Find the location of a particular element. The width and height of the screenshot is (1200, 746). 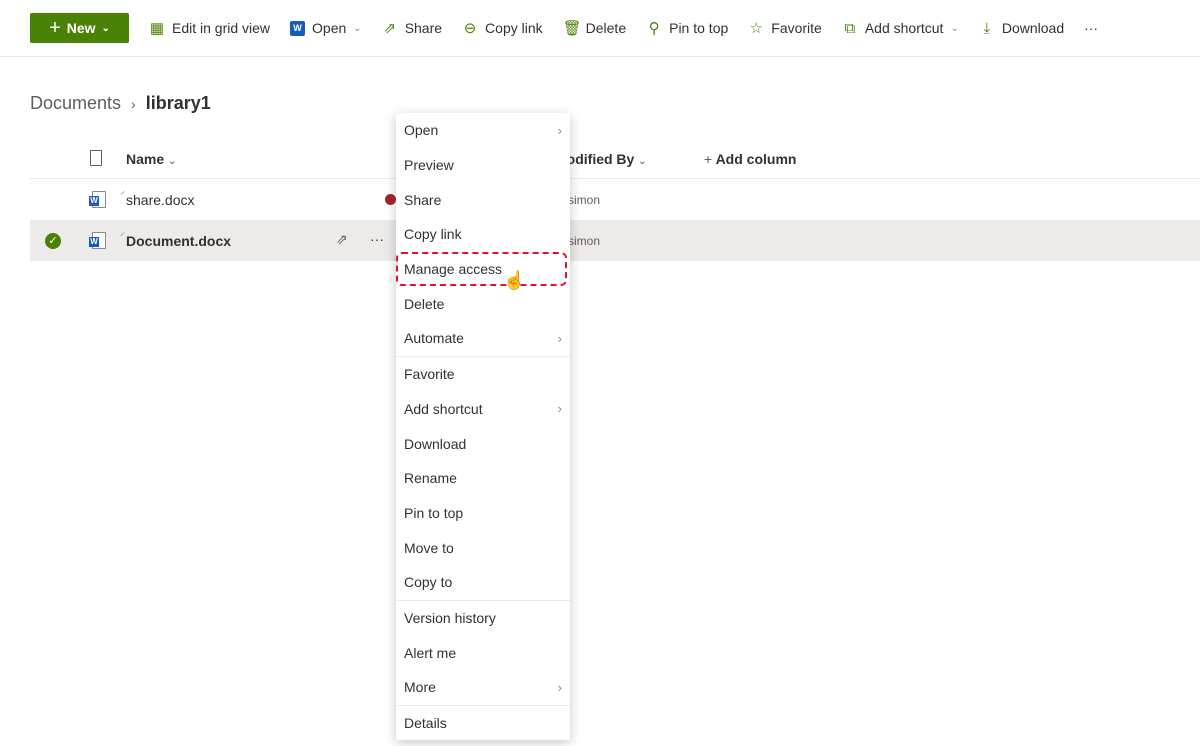

menu-item-version-history: Version history is located at coordinates (483, 618).